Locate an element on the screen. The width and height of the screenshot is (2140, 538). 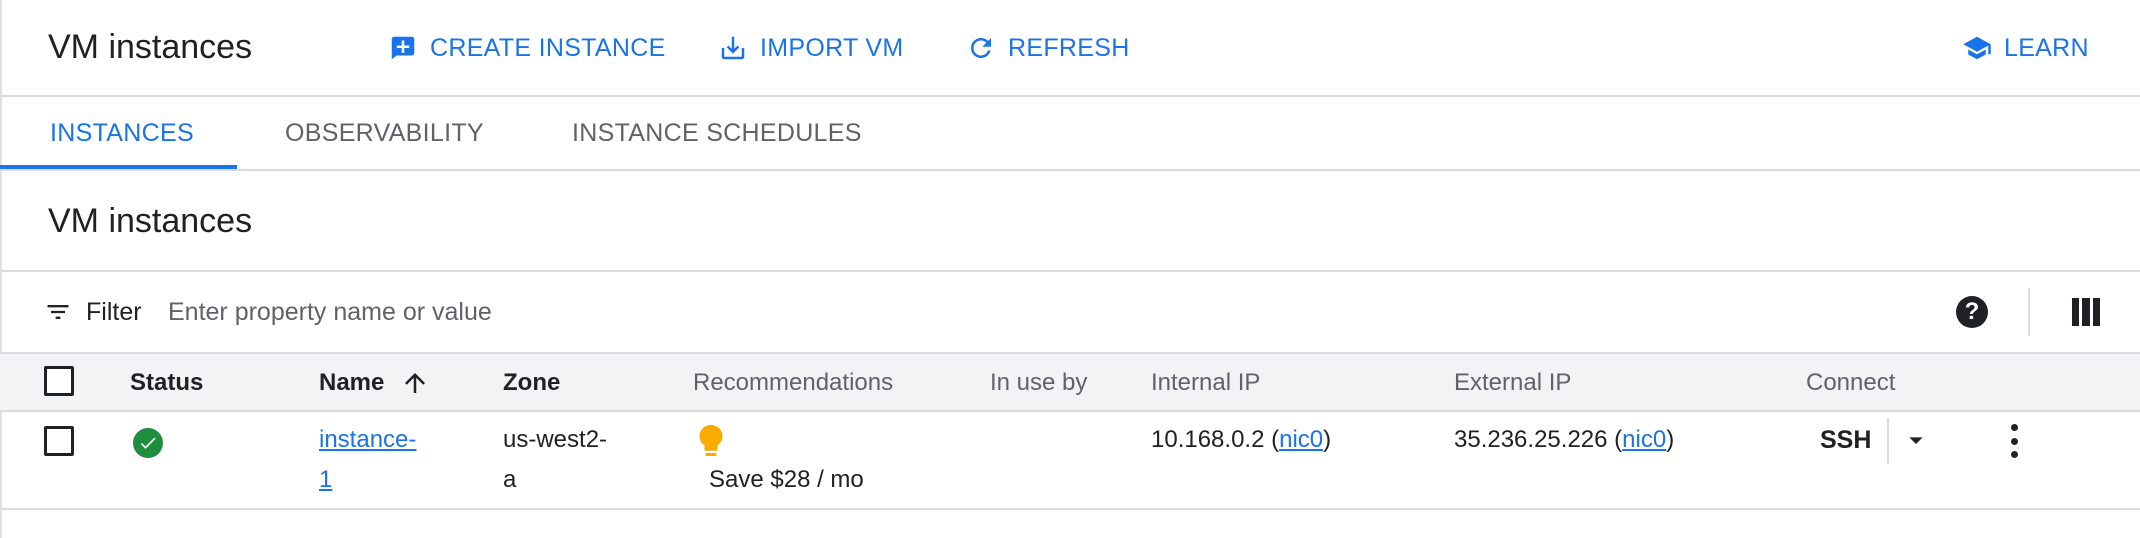
column-header-name: Name is located at coordinates (351, 383).